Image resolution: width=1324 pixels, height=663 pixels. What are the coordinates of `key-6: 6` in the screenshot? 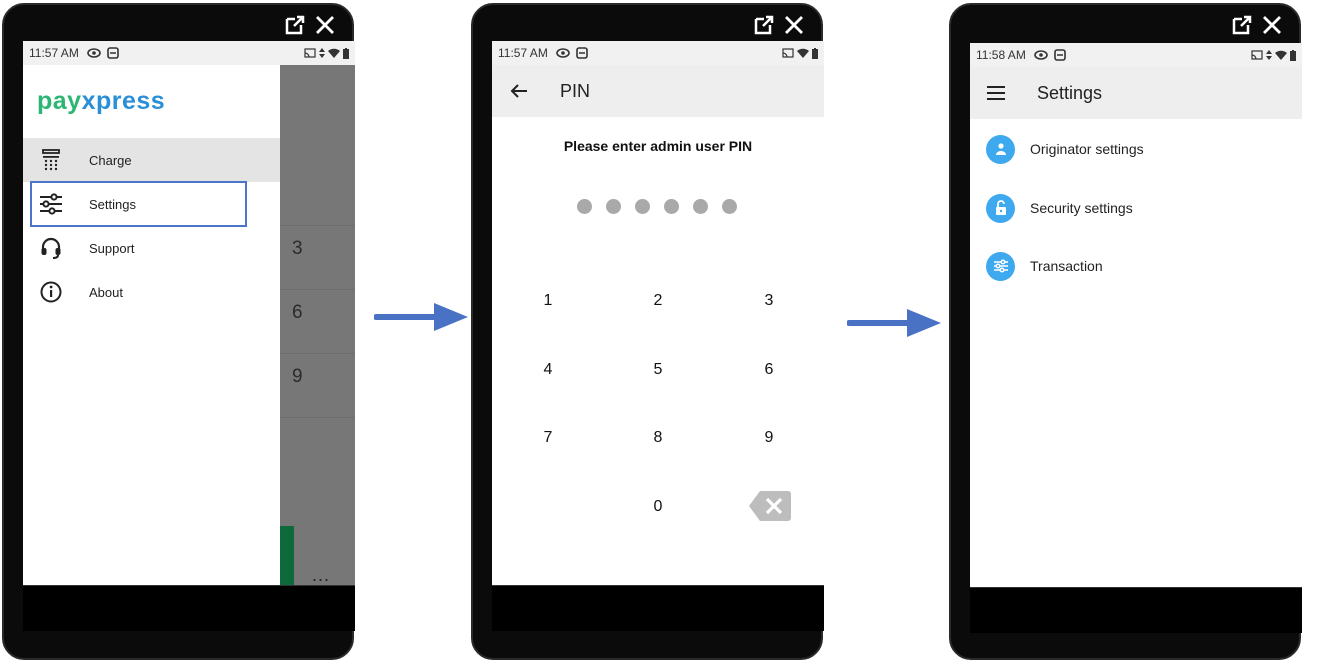 It's located at (769, 370).